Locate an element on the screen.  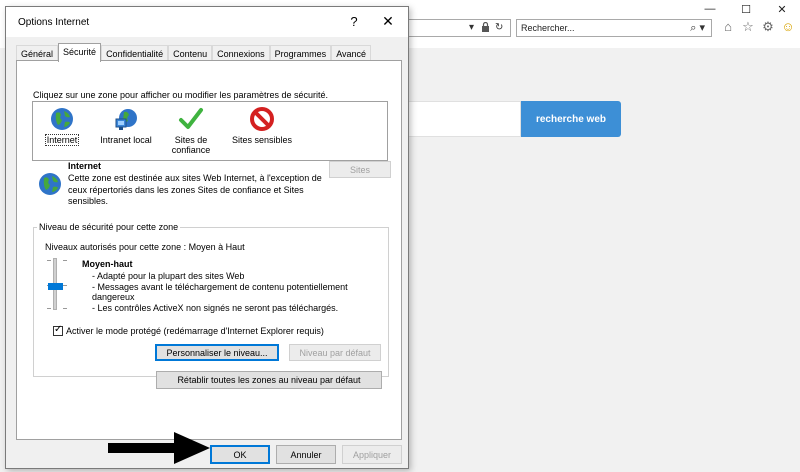
home-icon: ⌂ is located at coordinates (728, 27).